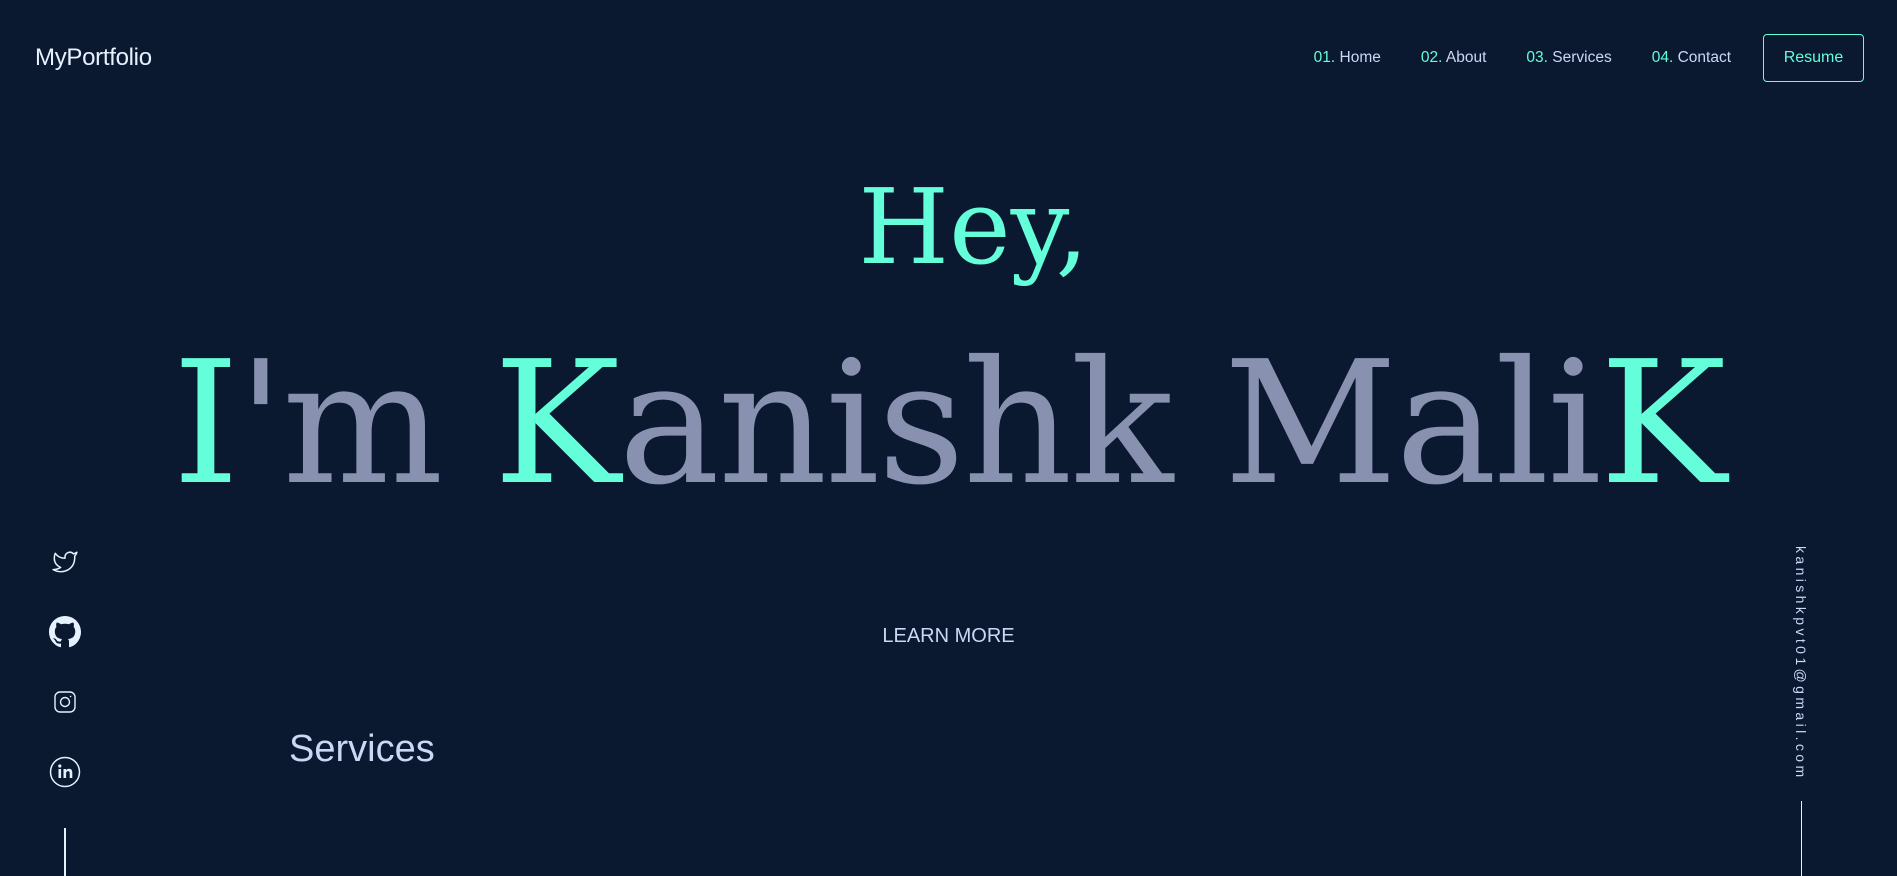 Image resolution: width=1897 pixels, height=876 pixels. I want to click on twitter-icon, so click(65, 562).